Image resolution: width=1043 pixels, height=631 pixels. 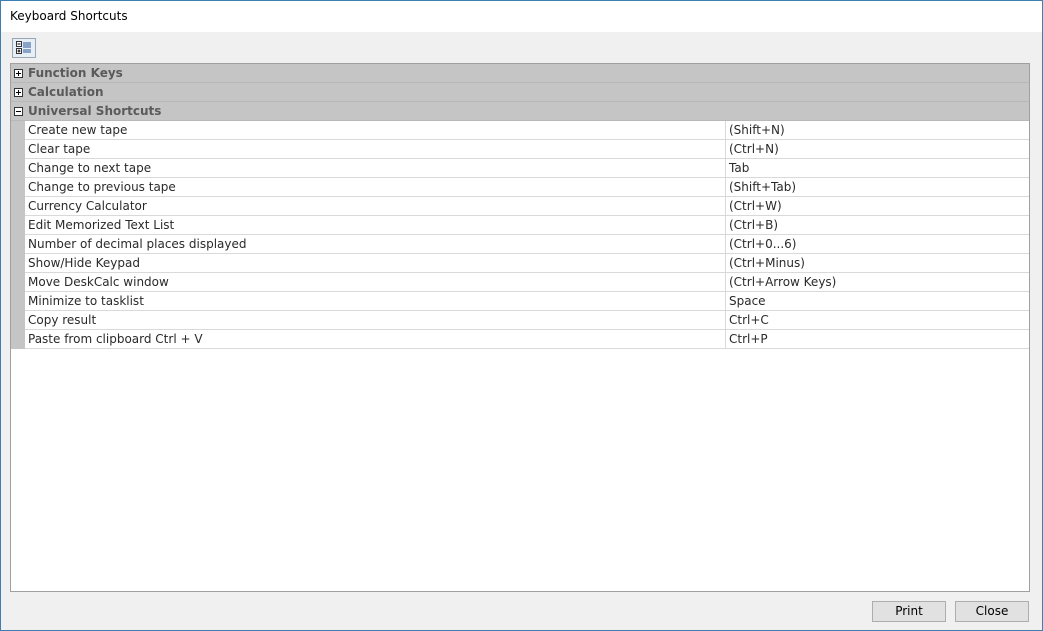 I want to click on categorized-view-button, so click(x=24, y=48).